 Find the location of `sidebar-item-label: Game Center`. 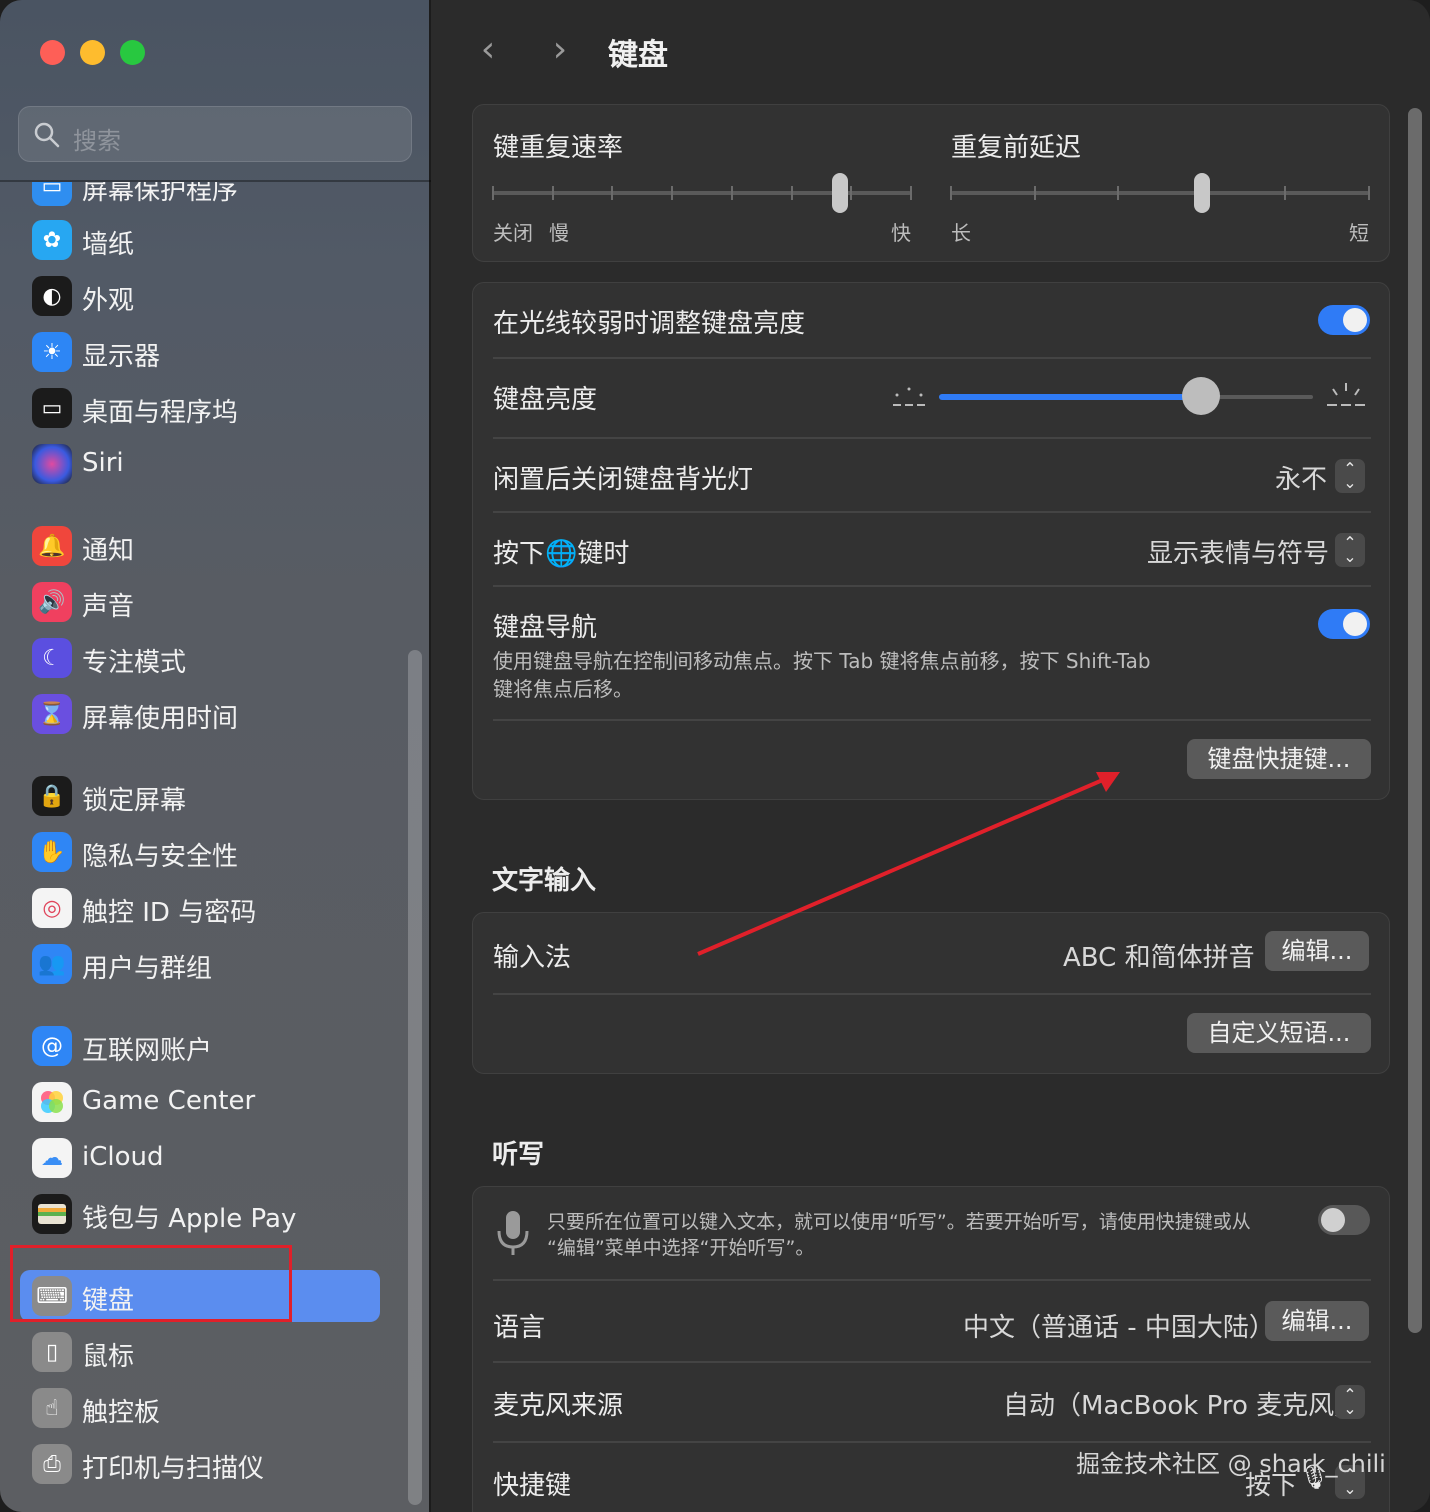

sidebar-item-label: Game Center is located at coordinates (169, 1101).